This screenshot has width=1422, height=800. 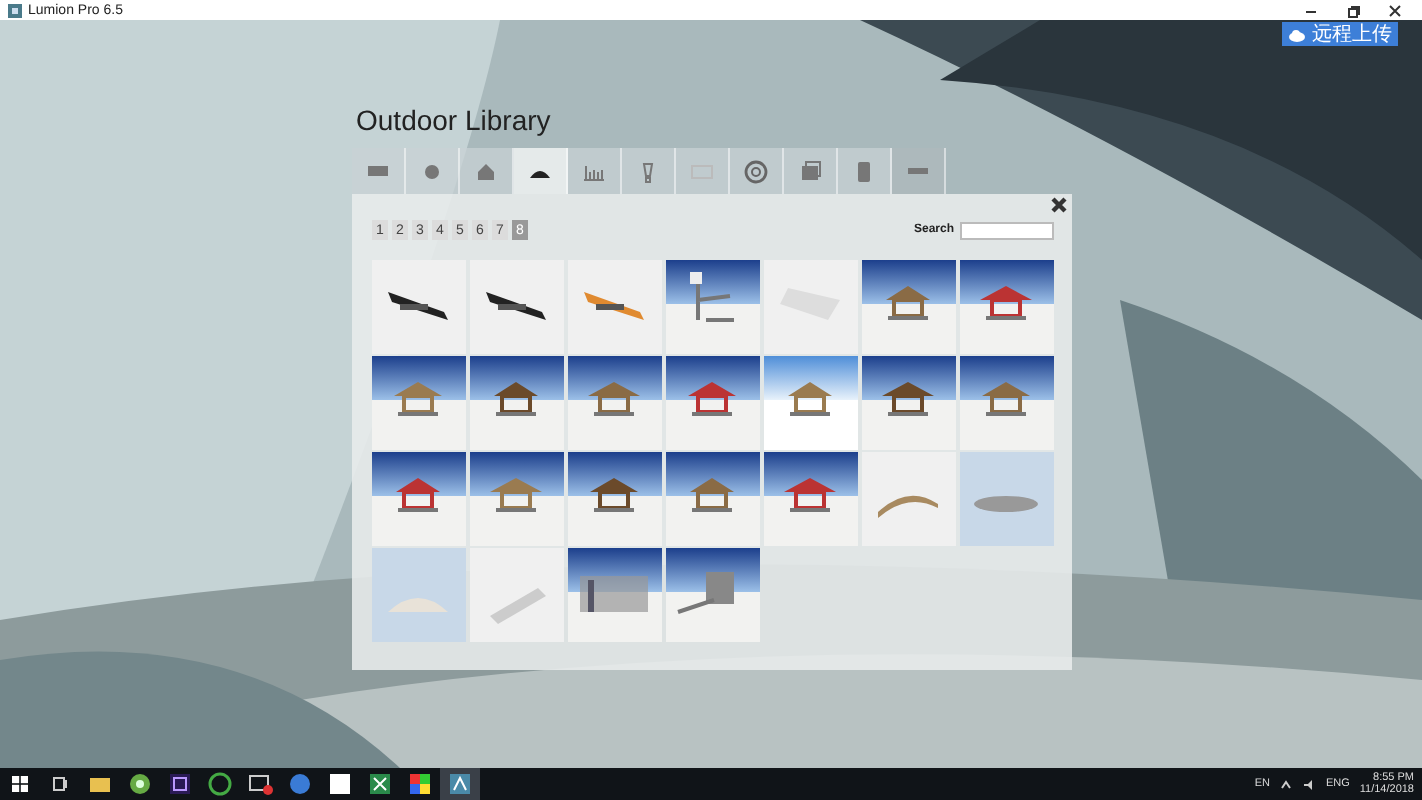 I want to click on puzzle-icon, so click(x=420, y=784).